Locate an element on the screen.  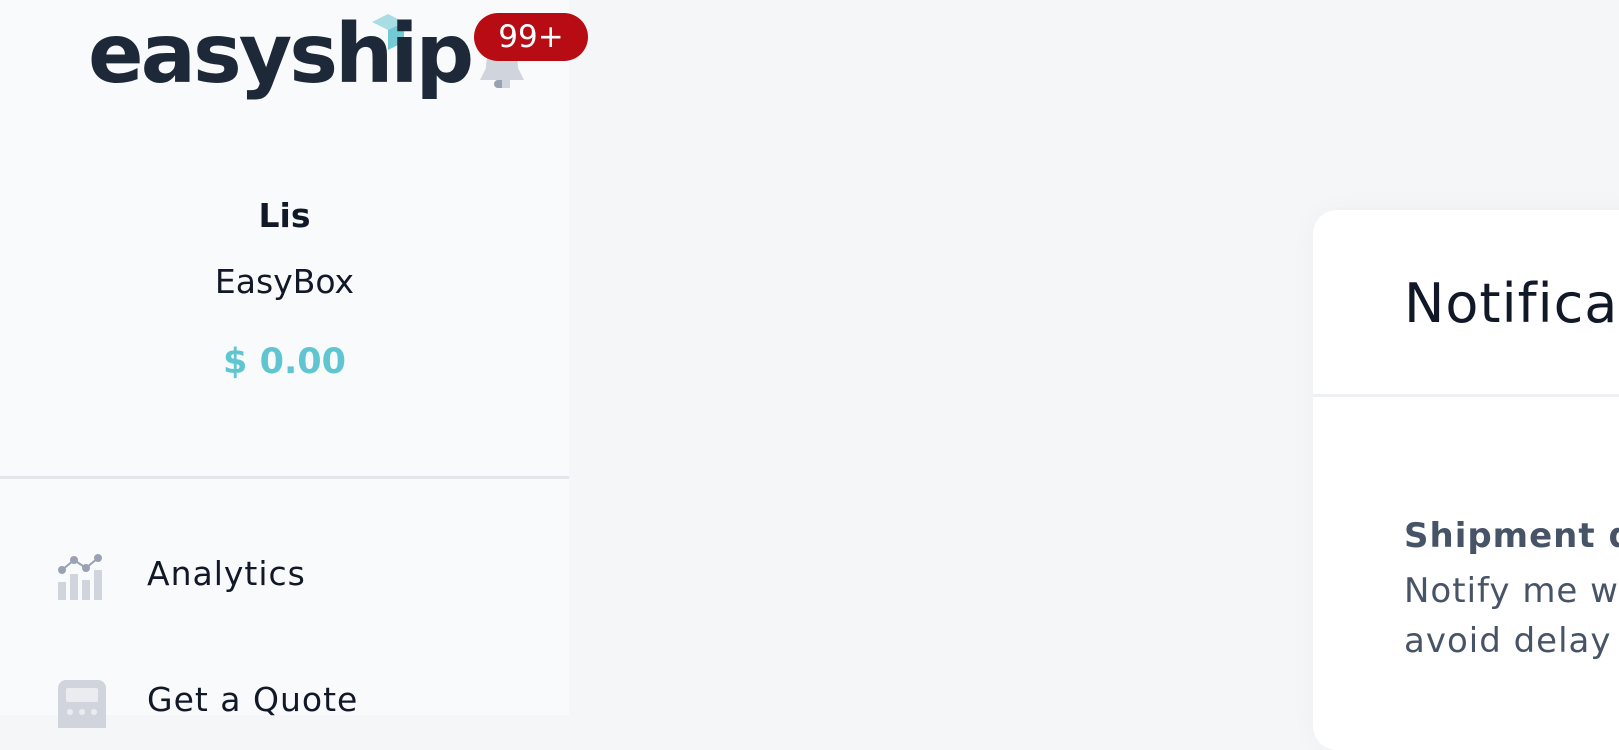
logo-wordmark: easyship is located at coordinates (281, 54).